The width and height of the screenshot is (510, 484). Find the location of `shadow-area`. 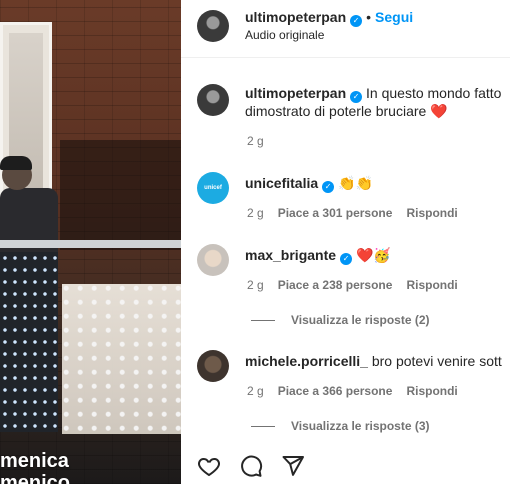

shadow-area is located at coordinates (120, 195).